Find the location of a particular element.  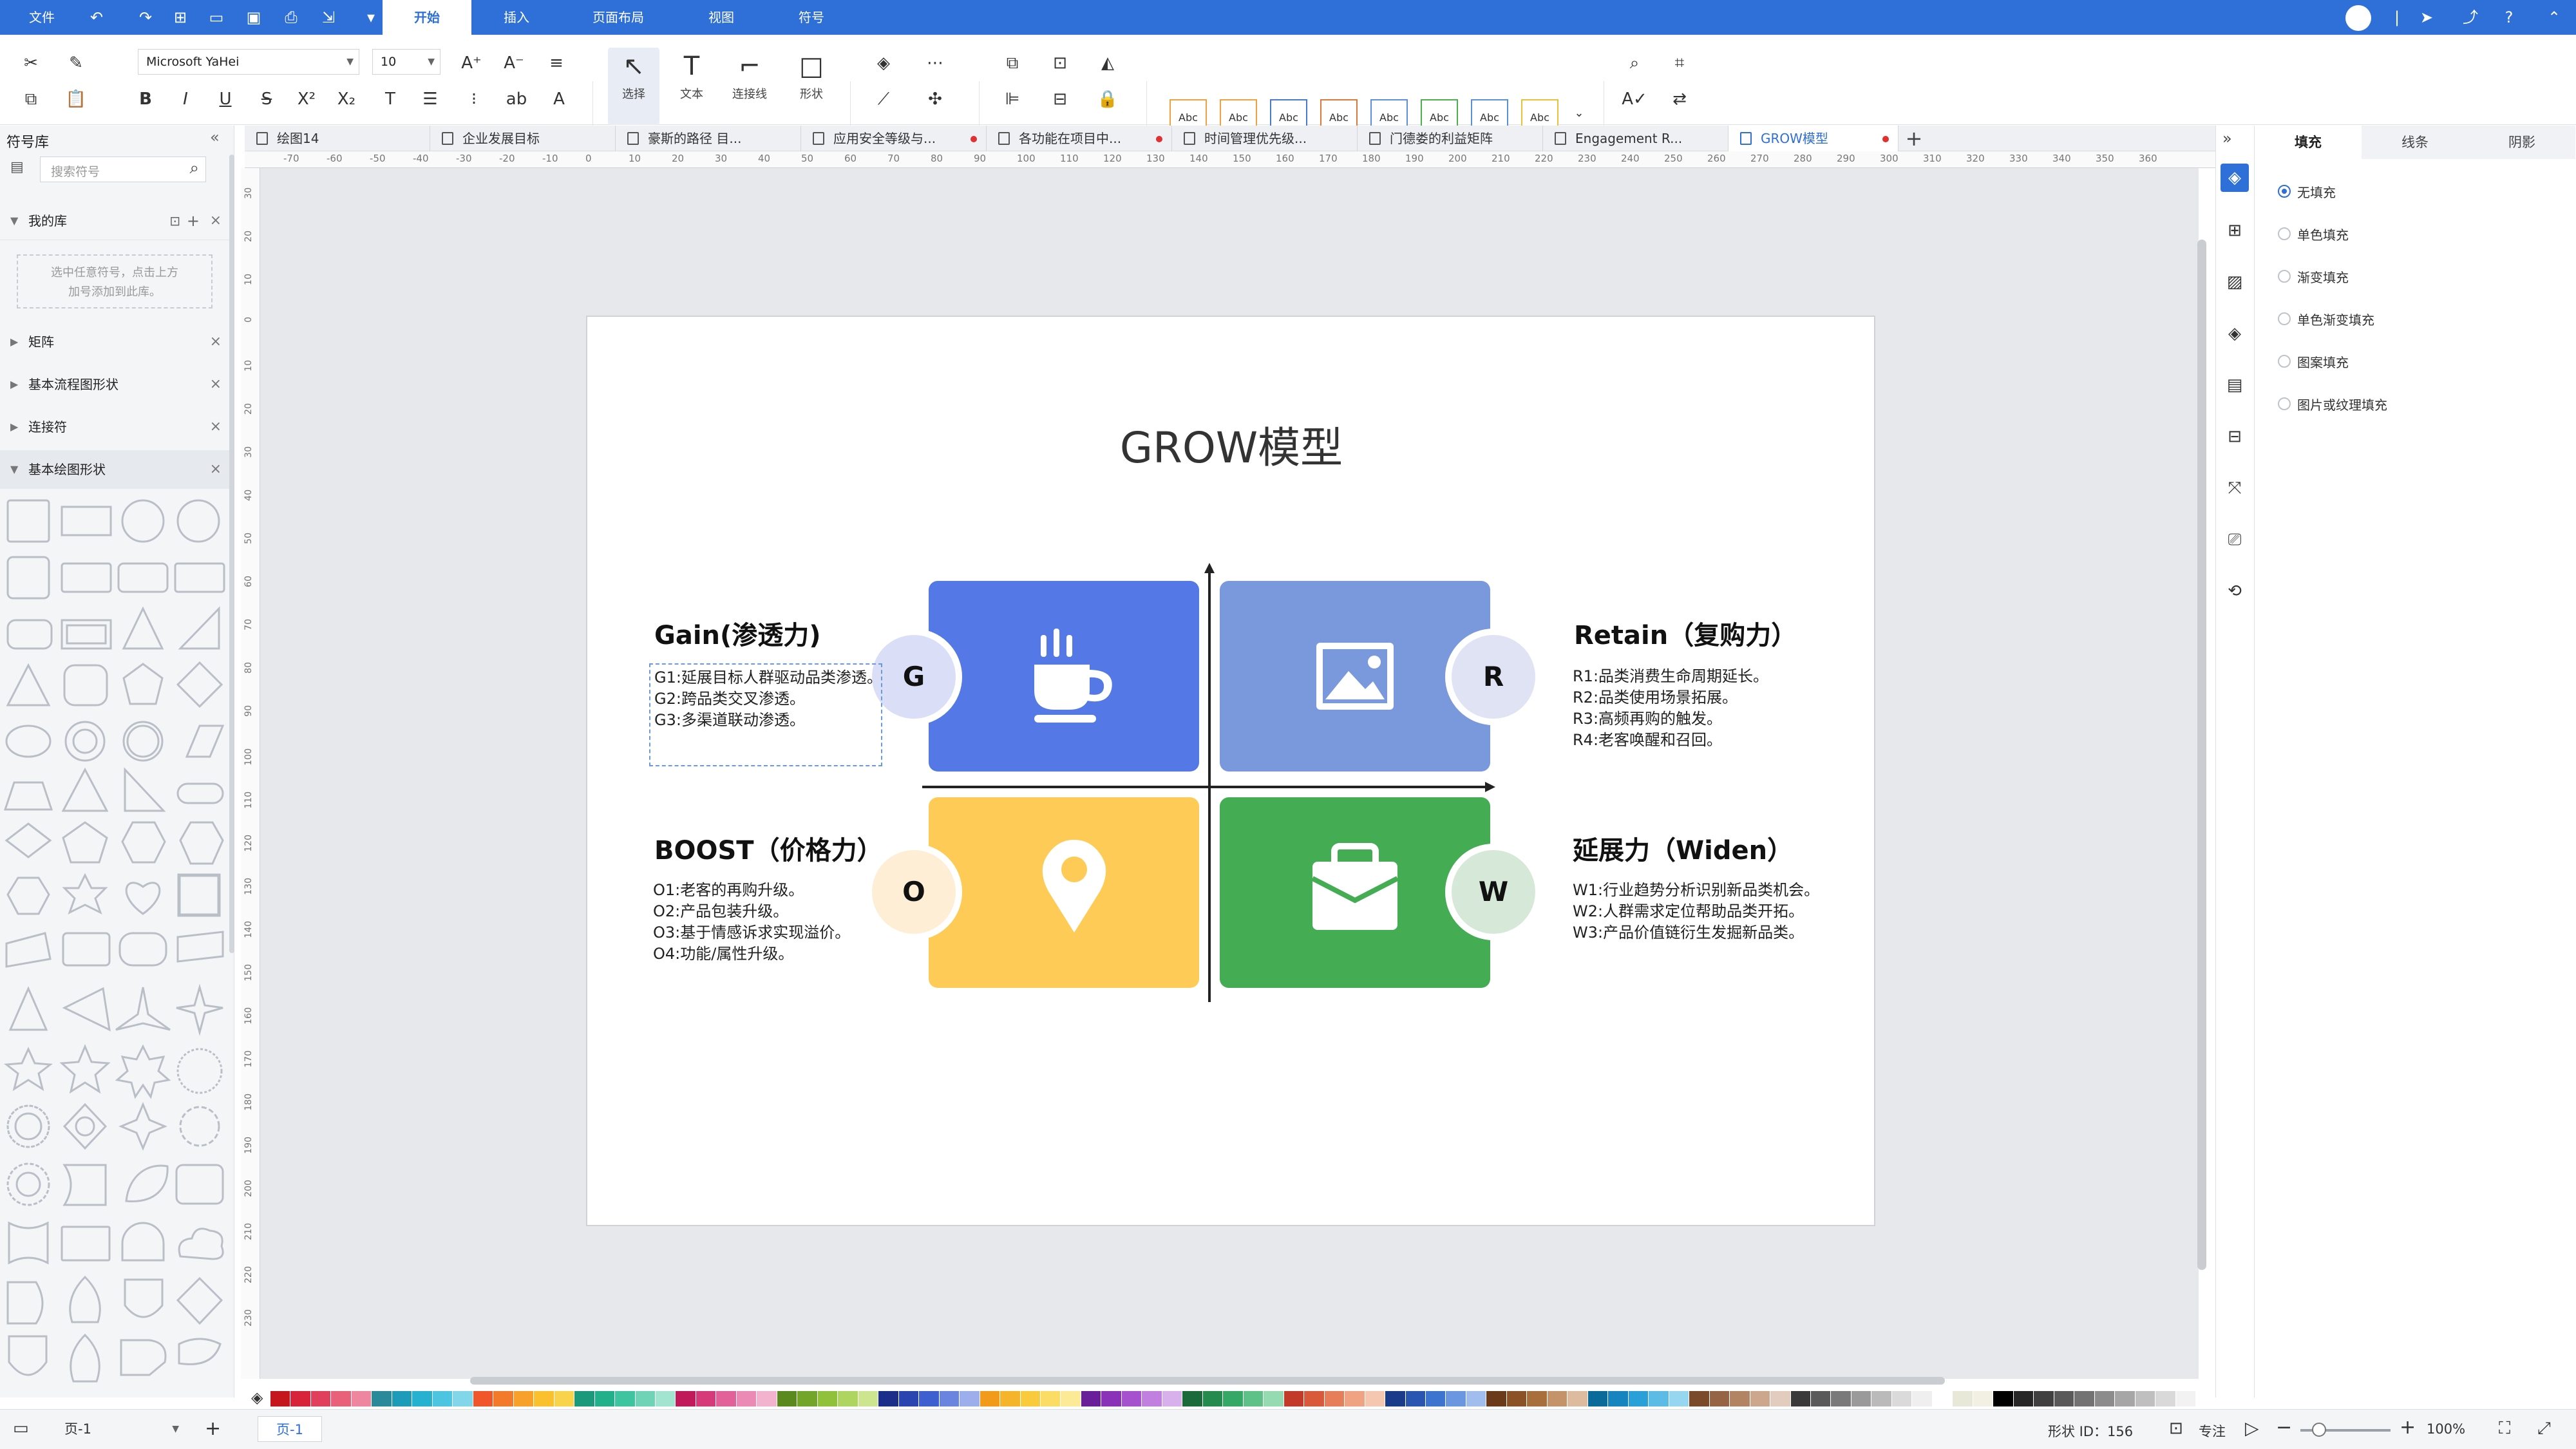

text-format-icon: T is located at coordinates (390, 99).